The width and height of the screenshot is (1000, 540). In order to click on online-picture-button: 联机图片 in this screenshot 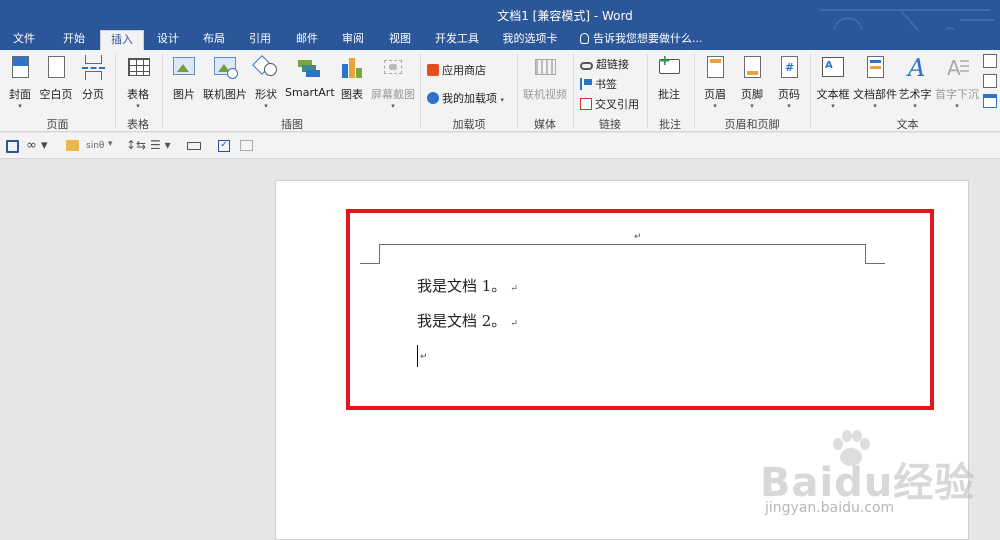, I will do `click(225, 78)`.